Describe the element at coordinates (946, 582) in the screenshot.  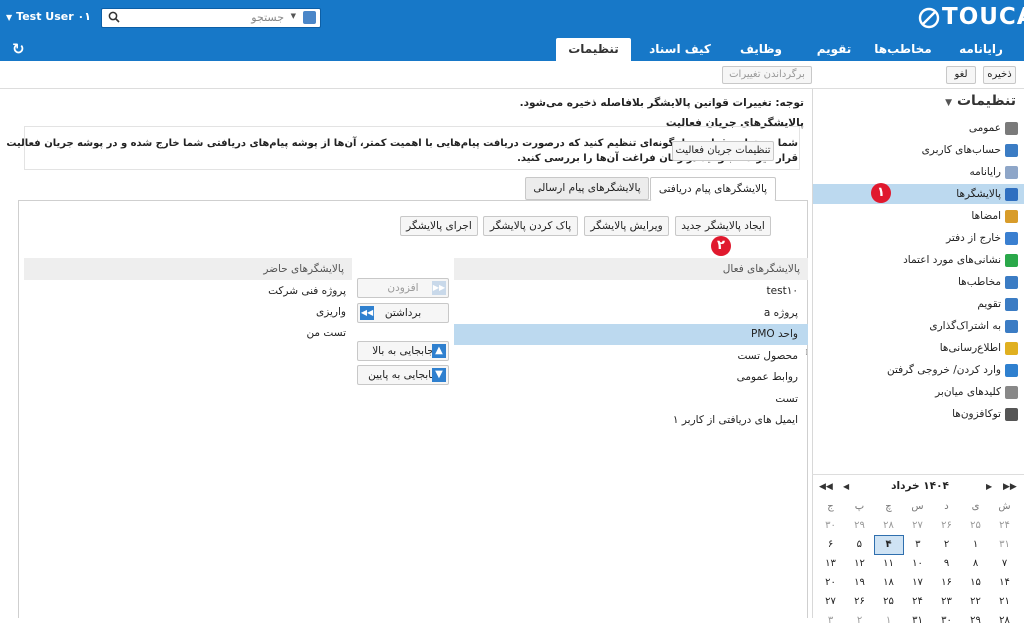
I see `calendar-day: ۱۶` at that location.